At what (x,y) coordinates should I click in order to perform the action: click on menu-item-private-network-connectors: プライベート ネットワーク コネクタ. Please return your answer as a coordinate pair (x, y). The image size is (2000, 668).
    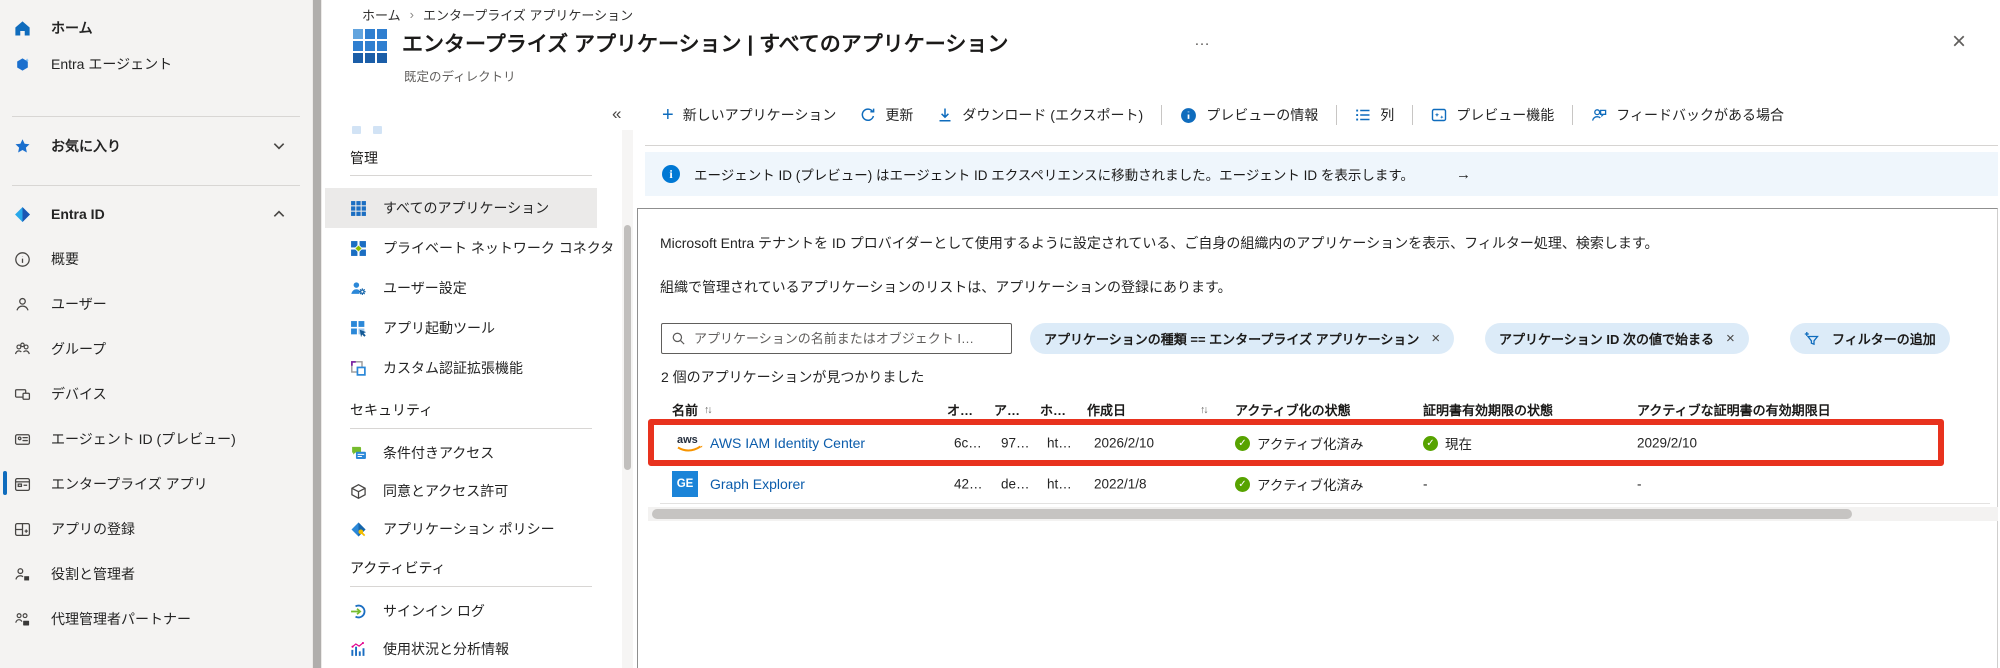
    Looking at the image, I should click on (469, 248).